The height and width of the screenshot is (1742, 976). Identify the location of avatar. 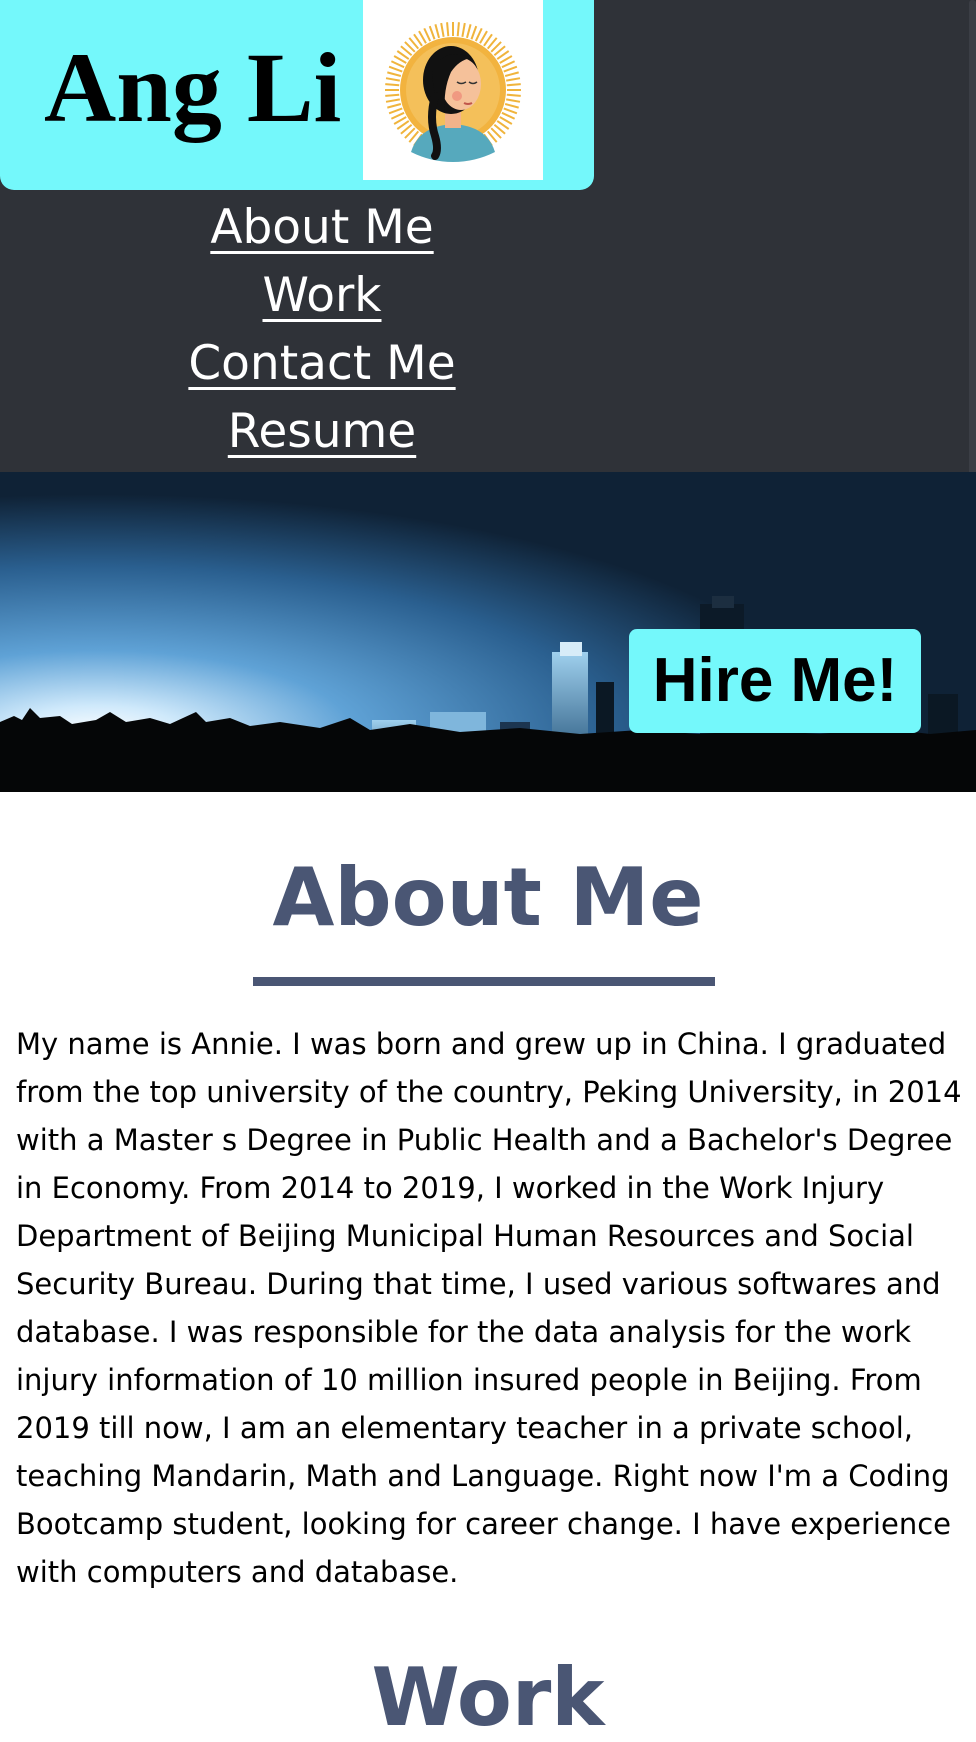
(453, 90).